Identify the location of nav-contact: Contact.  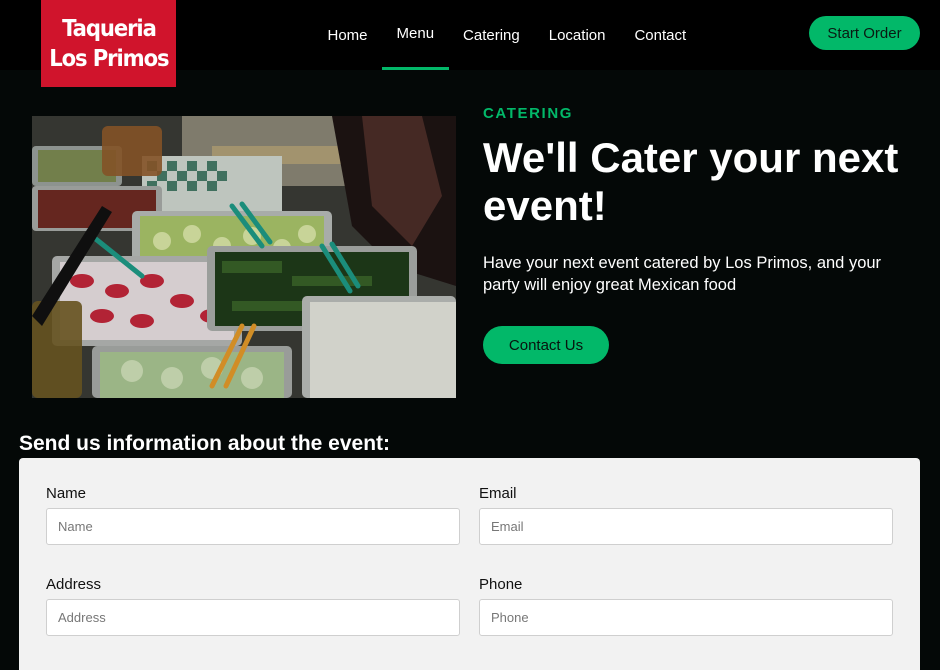
(660, 35).